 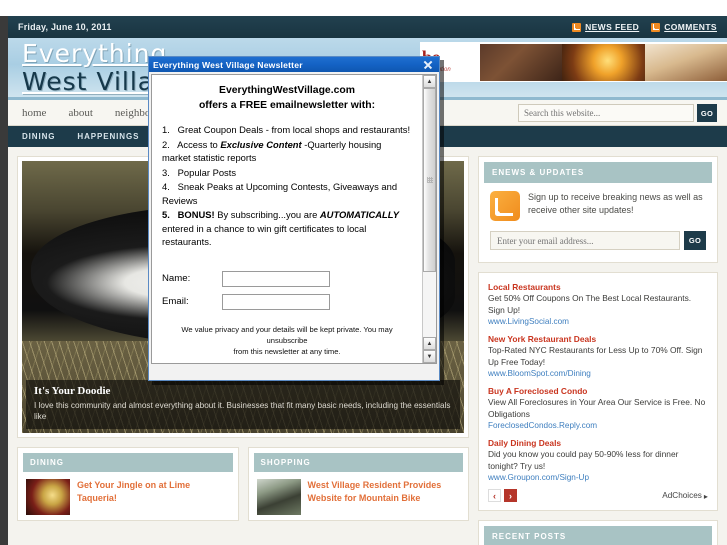 I want to click on benefit-number-5: 5., so click(x=166, y=214).